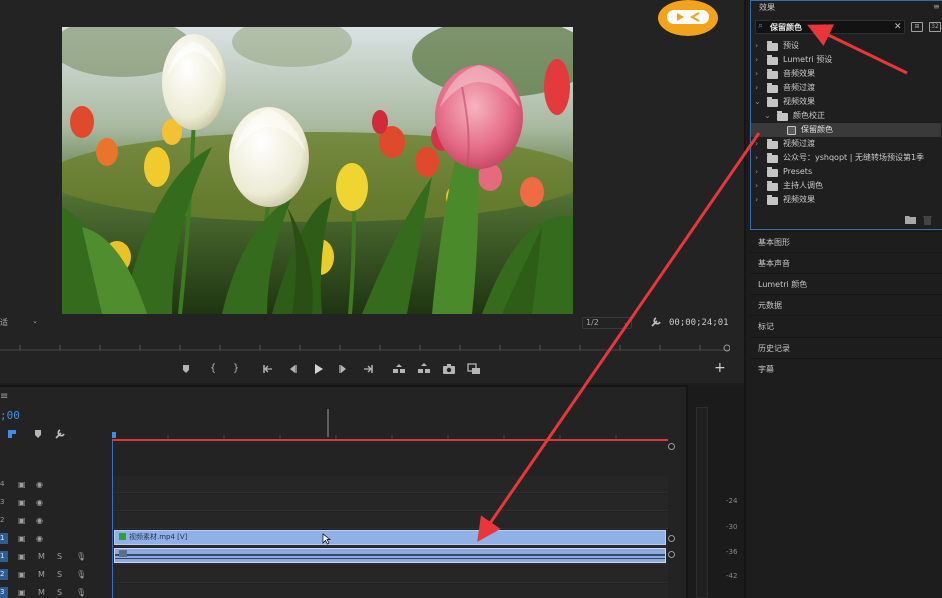  Describe the element at coordinates (846, 200) in the screenshot. I see `tree-item-video-effects-2: › 视频效果` at that location.